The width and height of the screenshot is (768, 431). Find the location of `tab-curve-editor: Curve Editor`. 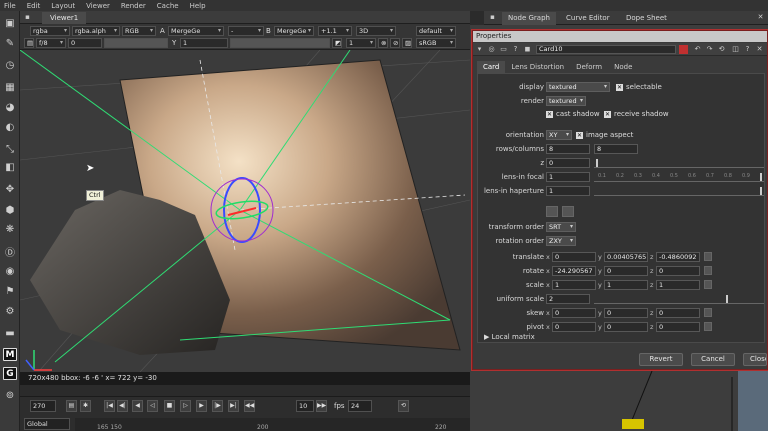

tab-curve-editor: Curve Editor is located at coordinates (588, 18).